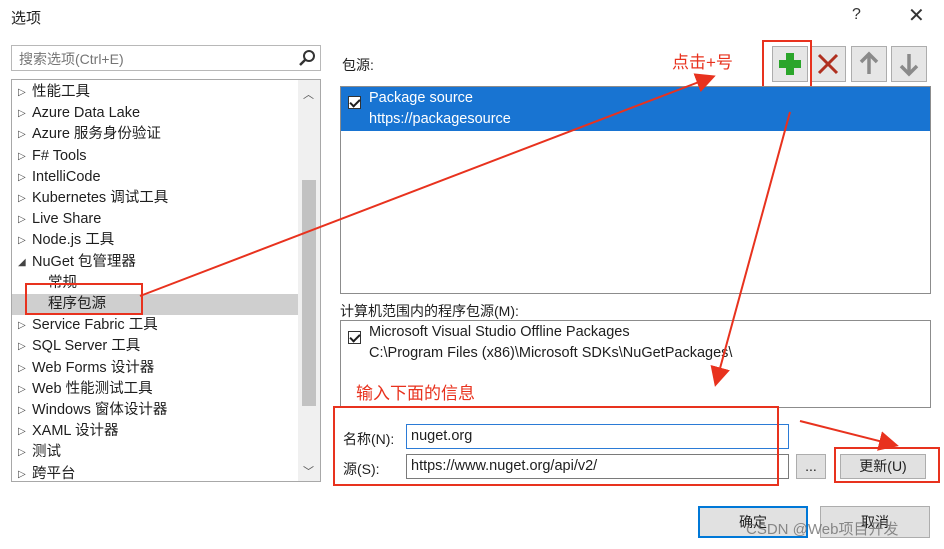  I want to click on arrow-to-update, so click(849, 435).